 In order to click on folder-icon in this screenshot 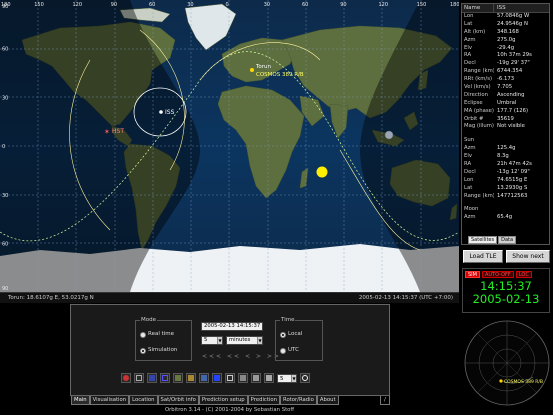, I will do `click(191, 378)`.